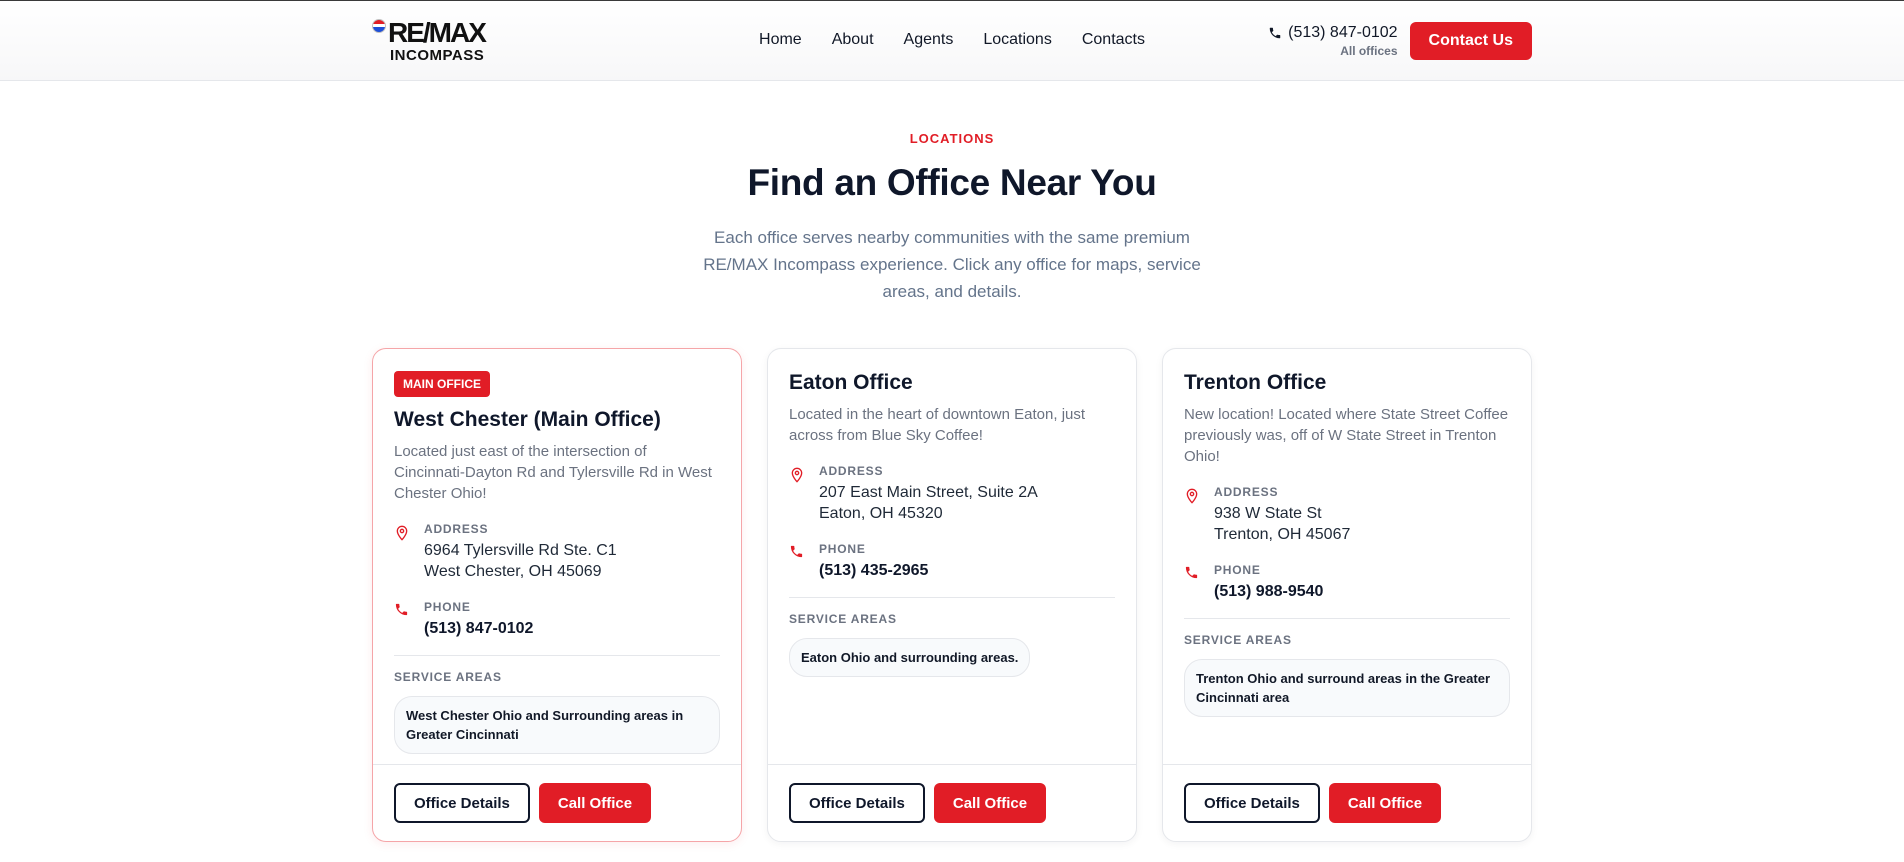  What do you see at coordinates (1400, 40) in the screenshot?
I see `header-actions: (513) 847-0102 All offices Contact Us` at bounding box center [1400, 40].